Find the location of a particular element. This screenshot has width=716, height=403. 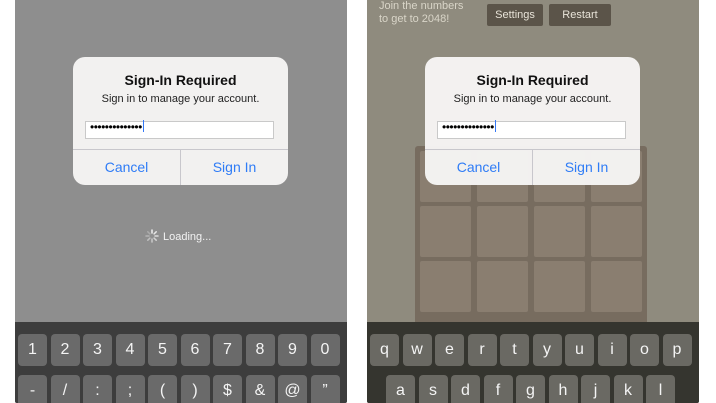

key: t is located at coordinates (514, 350).